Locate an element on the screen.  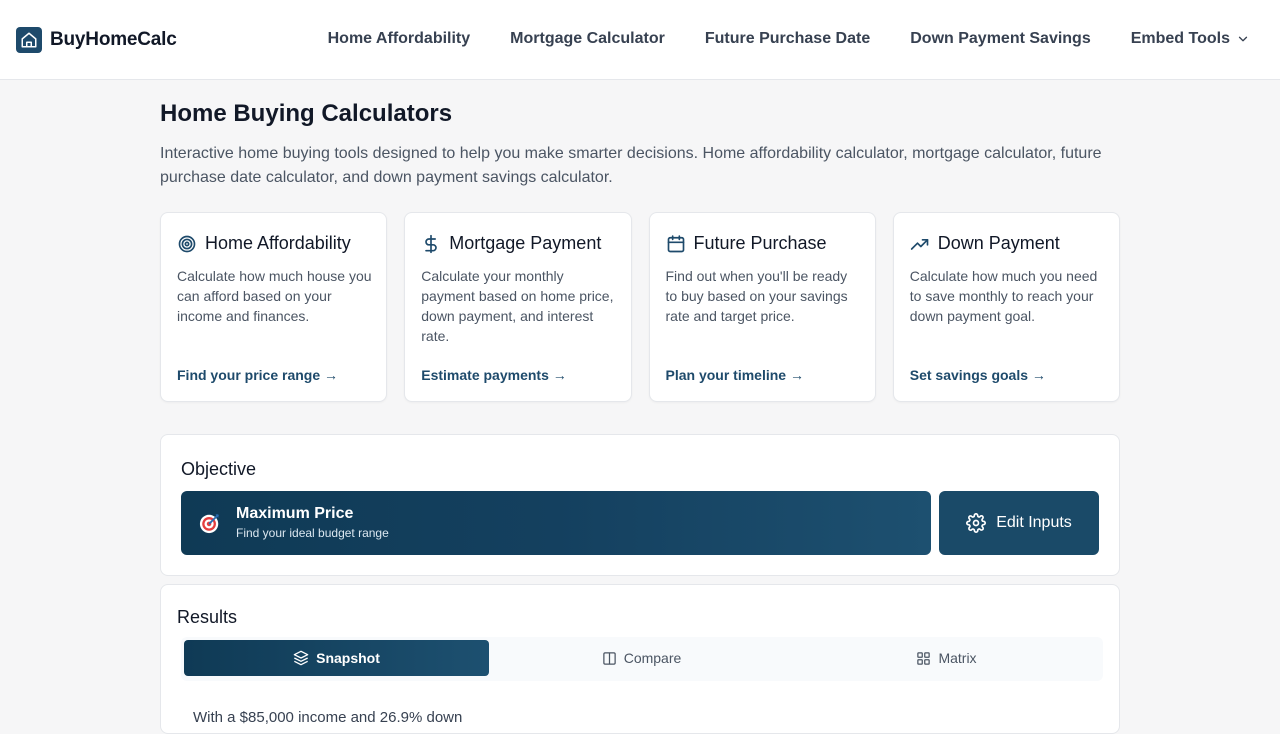
plan-timeline-link: Plan your timeline → is located at coordinates (735, 375).